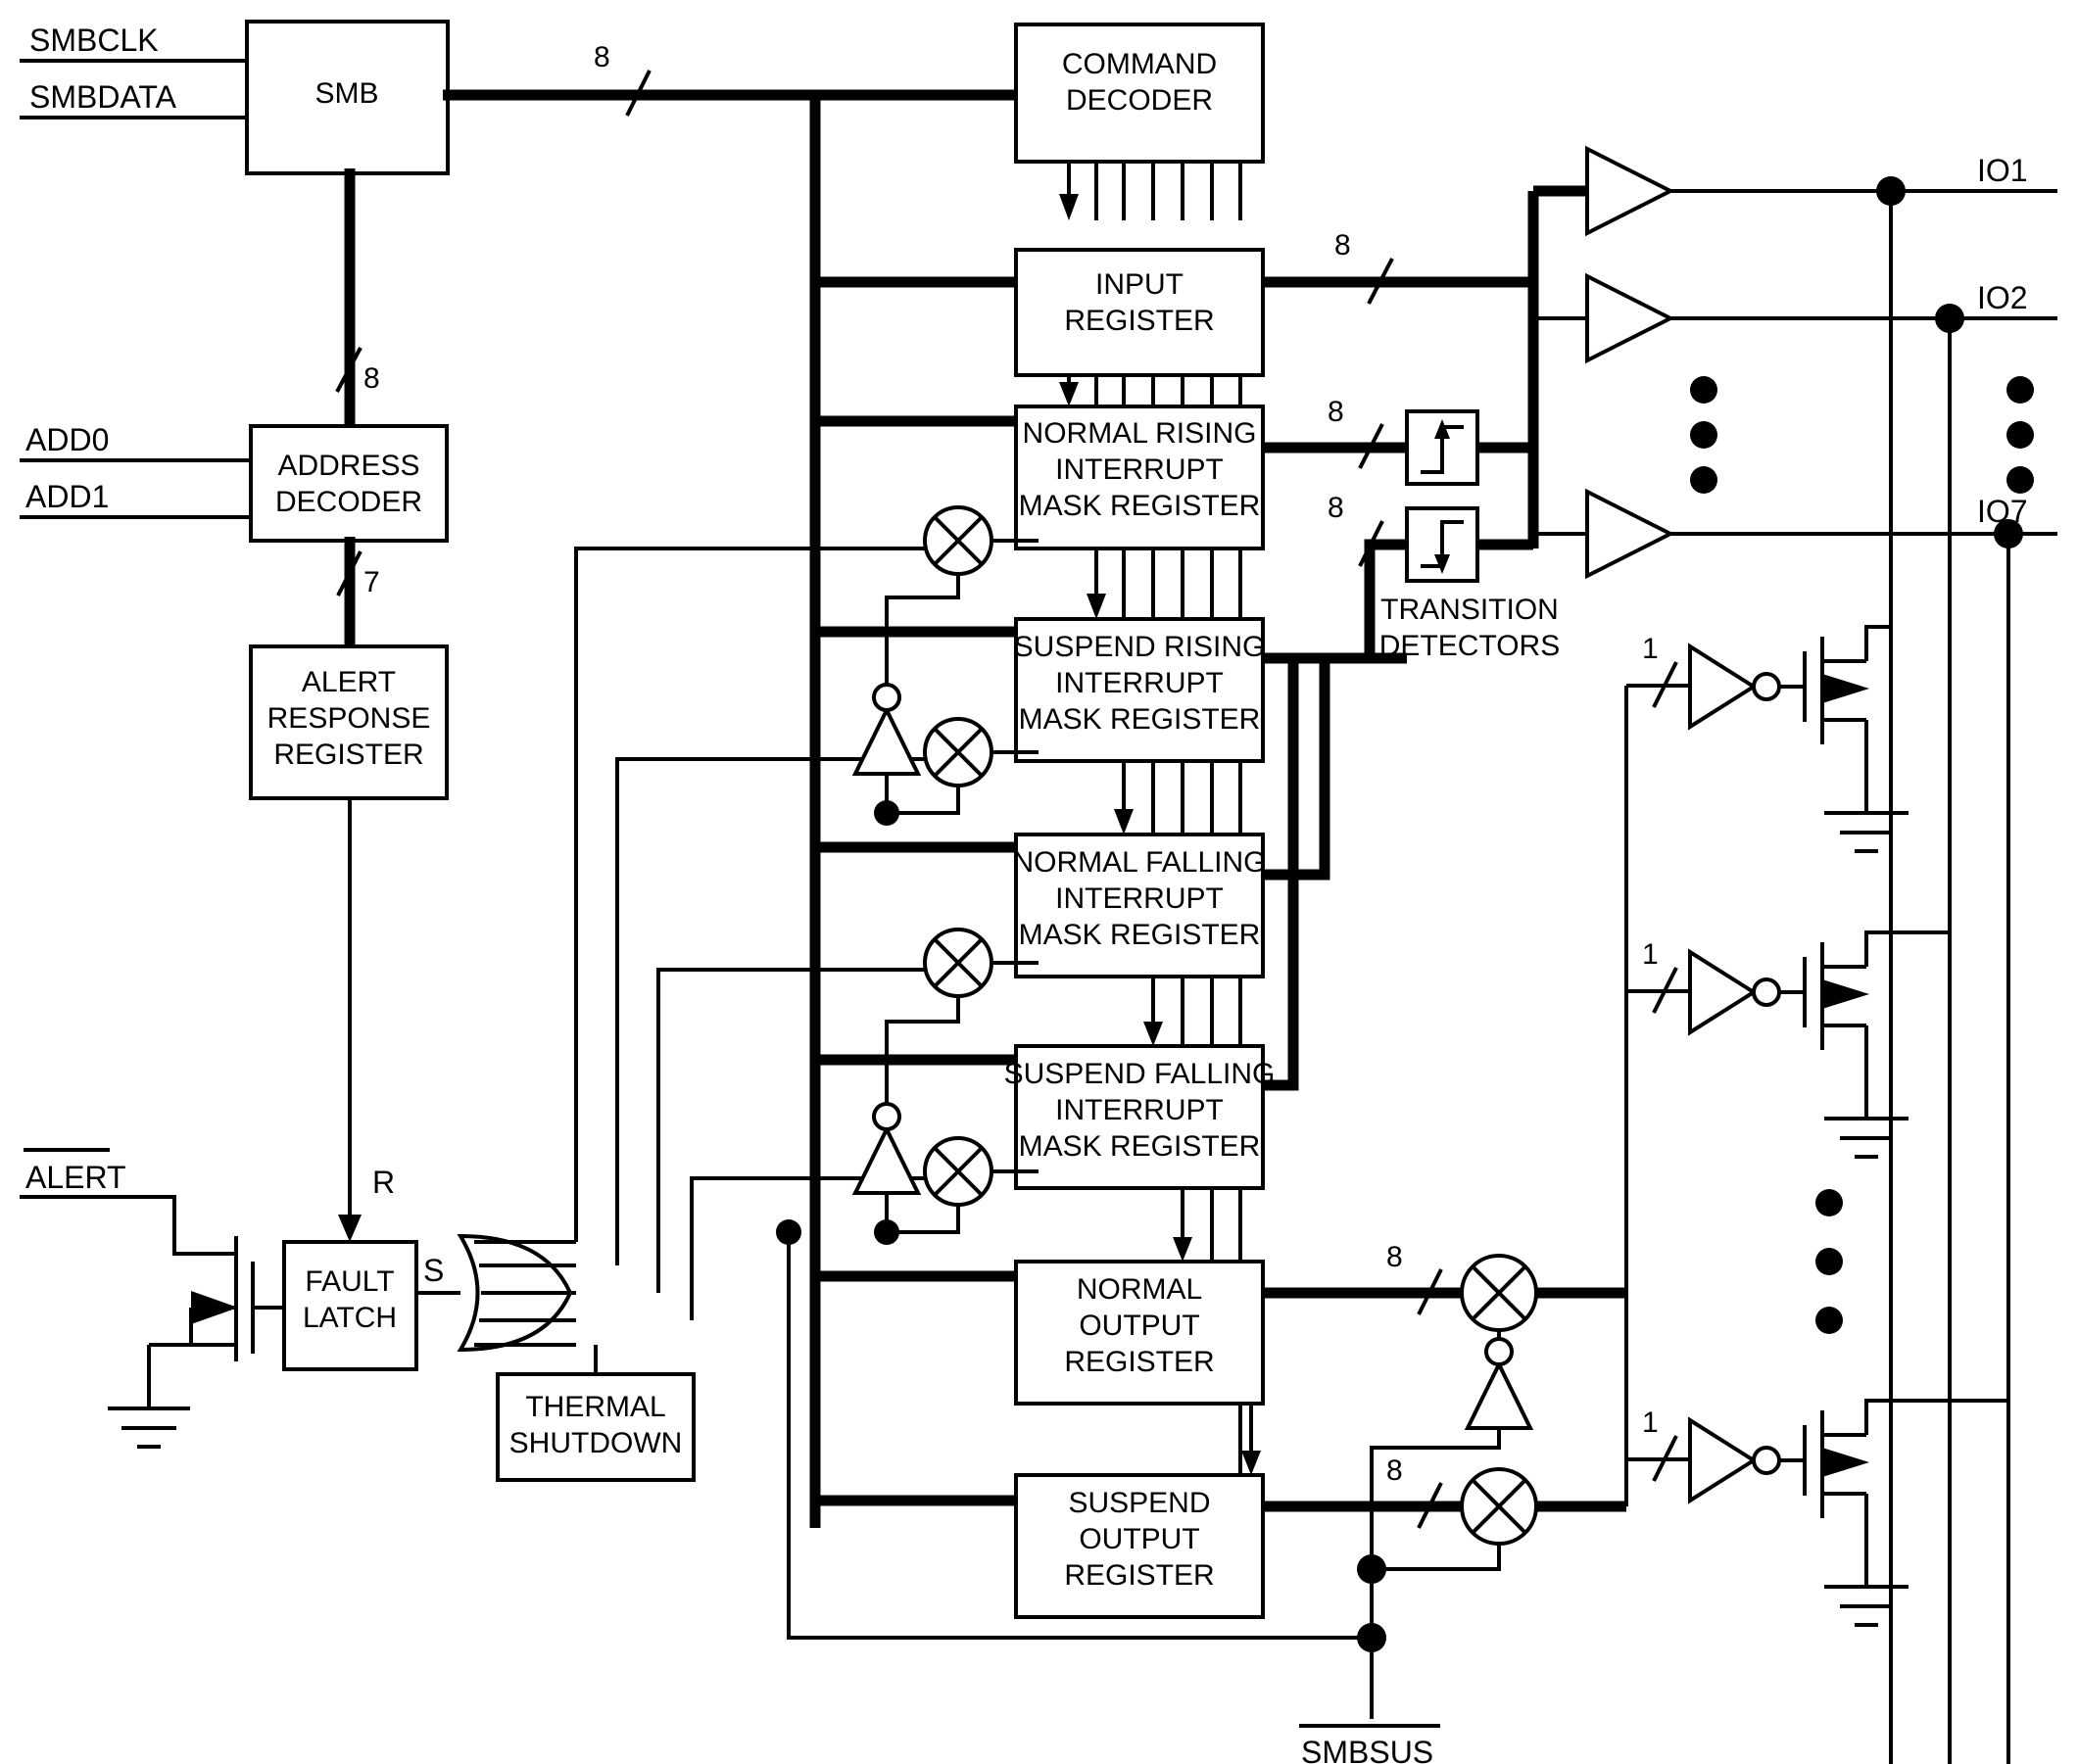  I want to click on sr-imr-down-arrow, so click(1124, 797).